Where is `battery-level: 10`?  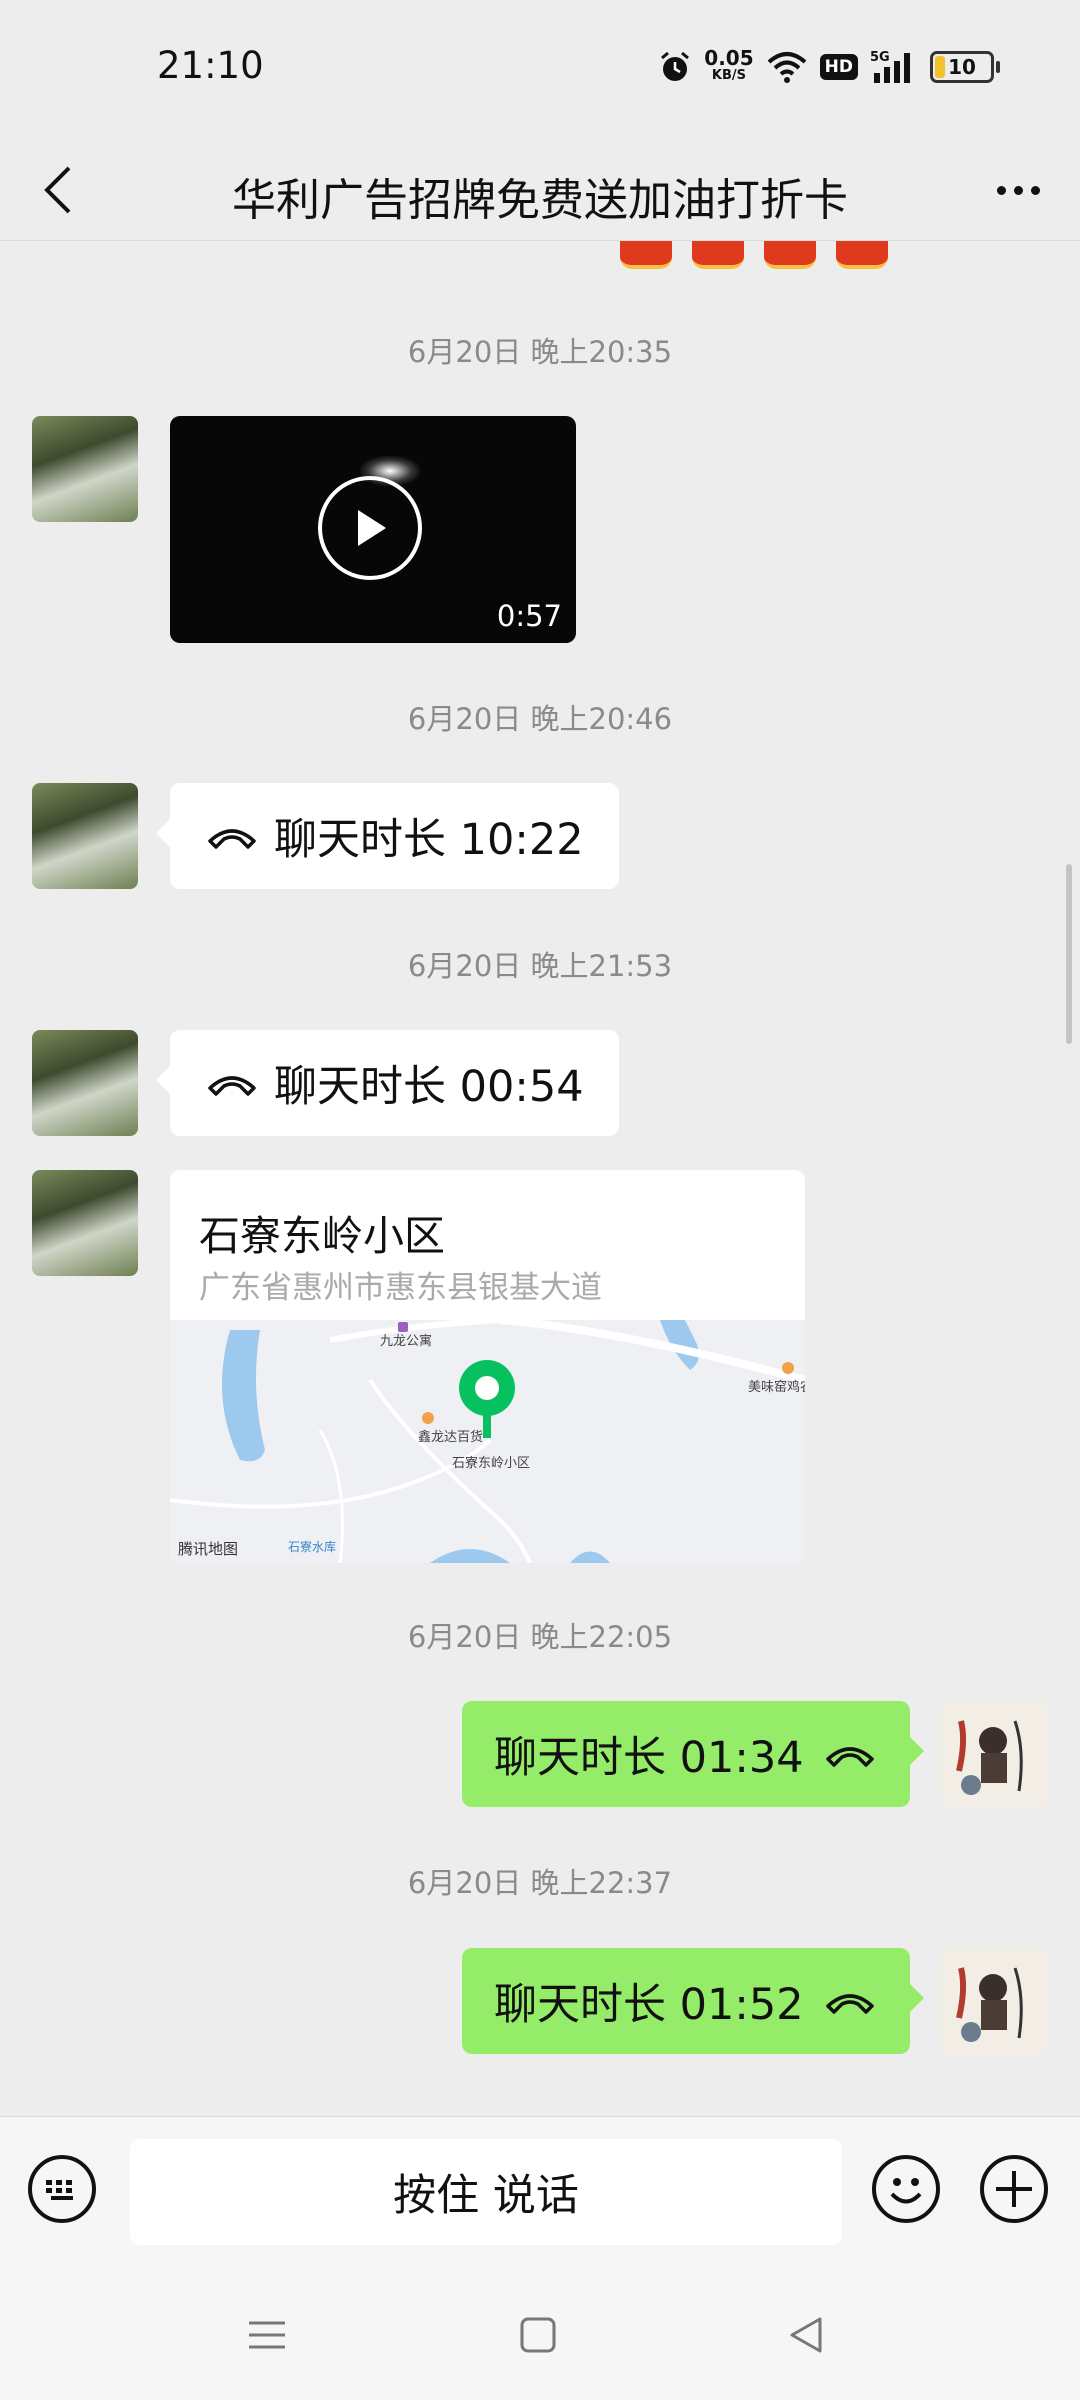 battery-level: 10 is located at coordinates (962, 67).